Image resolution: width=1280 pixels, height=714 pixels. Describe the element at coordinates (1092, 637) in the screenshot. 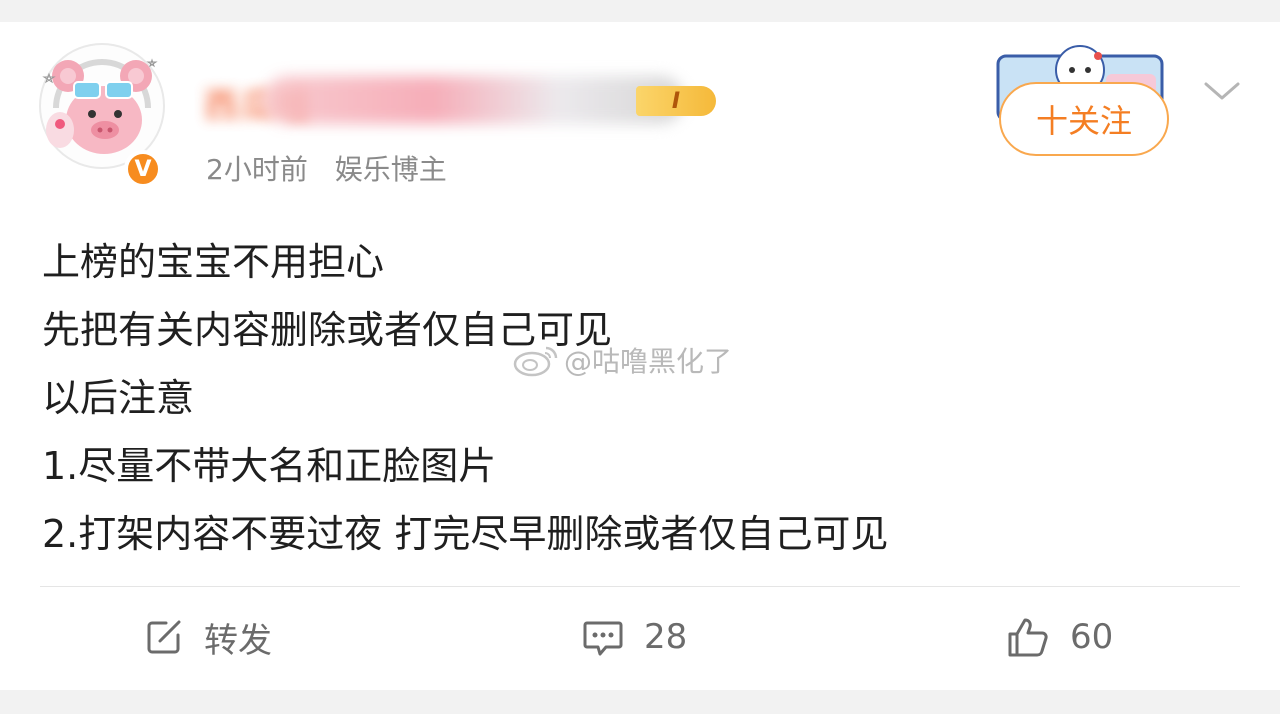

I see `like-count: 60` at that location.